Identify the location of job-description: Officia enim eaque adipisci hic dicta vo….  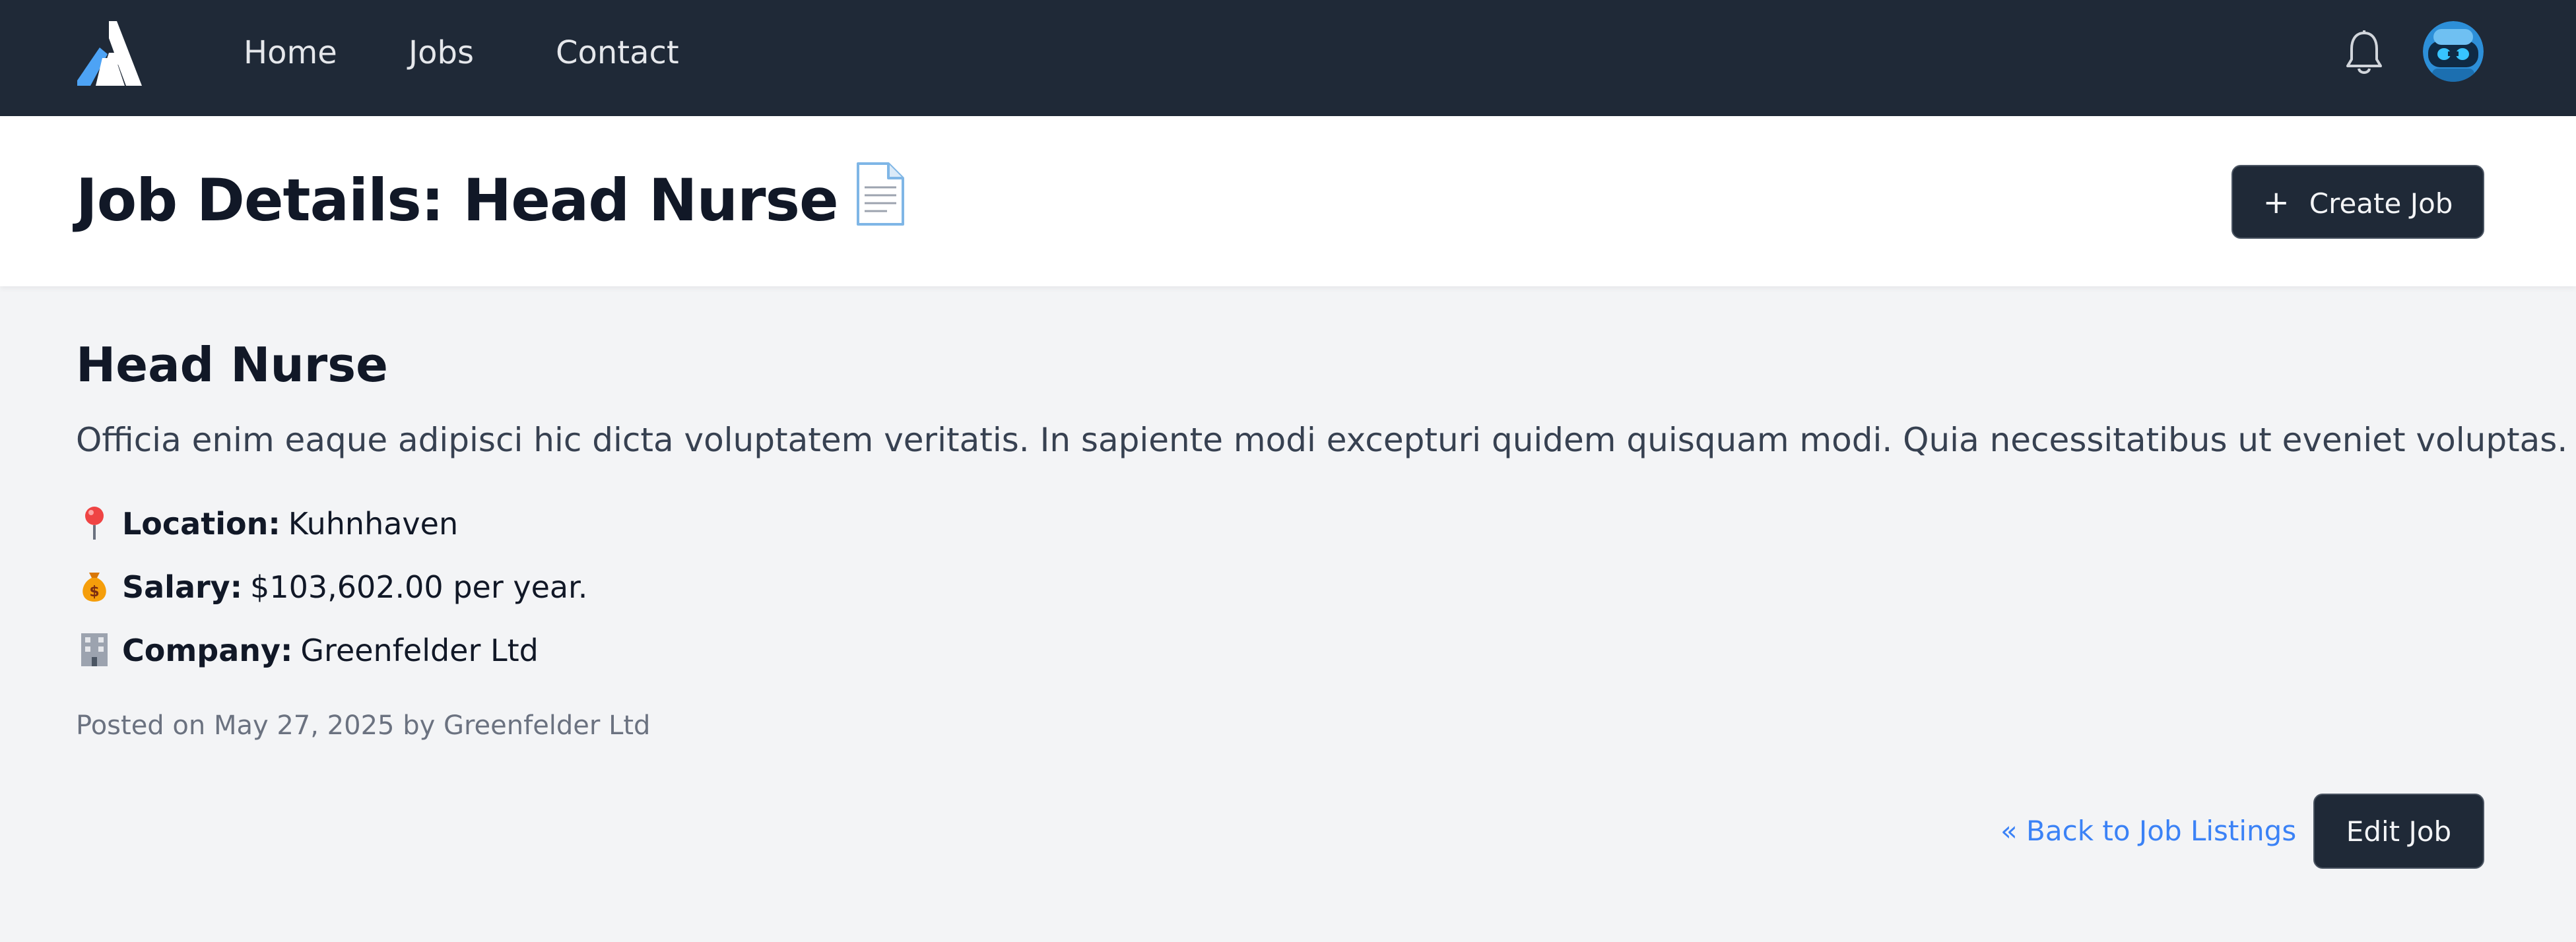
(1322, 440).